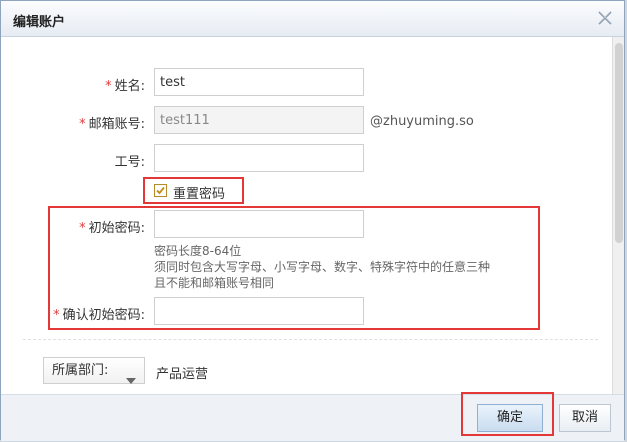  Describe the element at coordinates (322, 267) in the screenshot. I see `password-hint-line: 须同时包含大写字母、小写字母、数字、特殊字符中的任意三种` at that location.